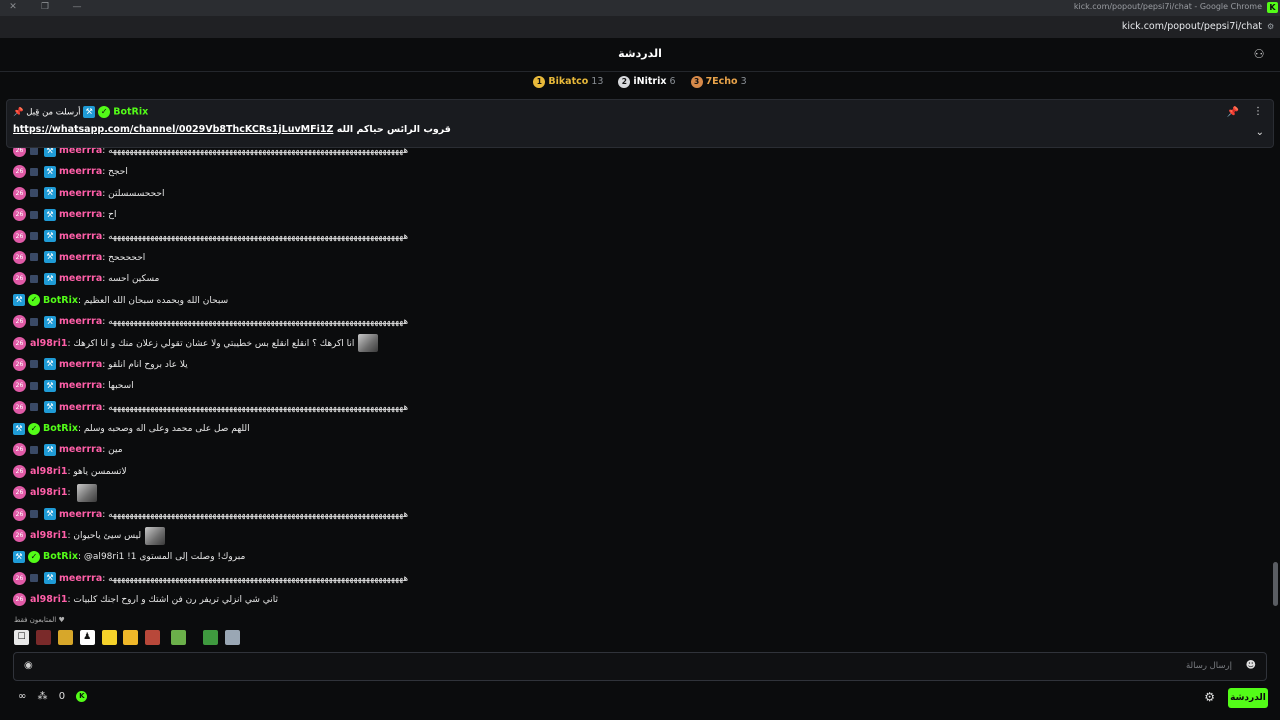 This screenshot has width=1280, height=720. Describe the element at coordinates (1260, 132) in the screenshot. I see `chevron-down-icon: ⌄` at that location.